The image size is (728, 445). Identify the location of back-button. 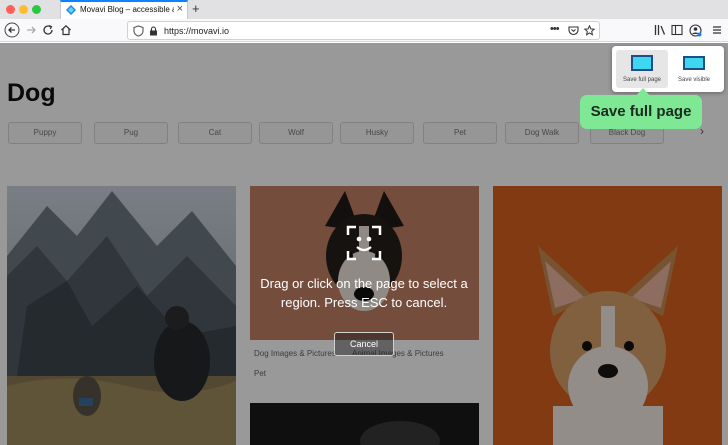
(12, 30).